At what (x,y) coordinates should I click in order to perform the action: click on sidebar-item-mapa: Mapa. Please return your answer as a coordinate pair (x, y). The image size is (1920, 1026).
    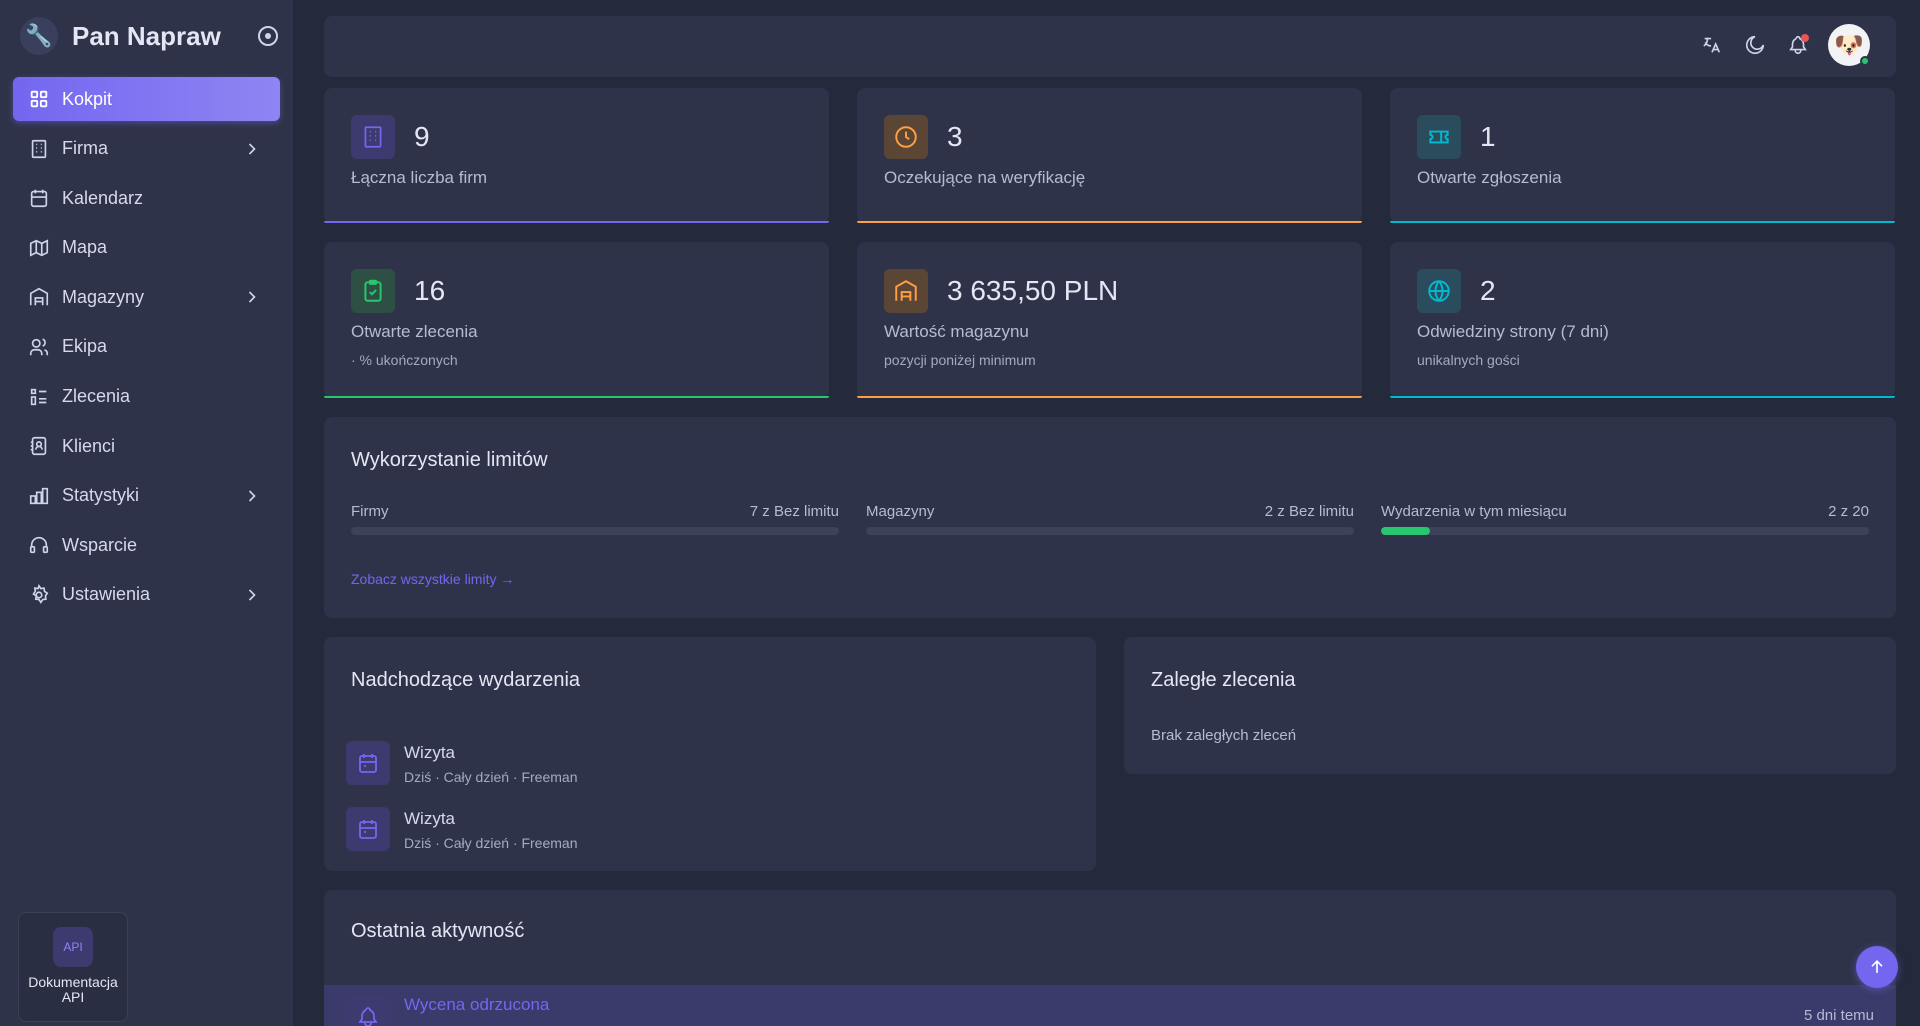
    Looking at the image, I should click on (146, 248).